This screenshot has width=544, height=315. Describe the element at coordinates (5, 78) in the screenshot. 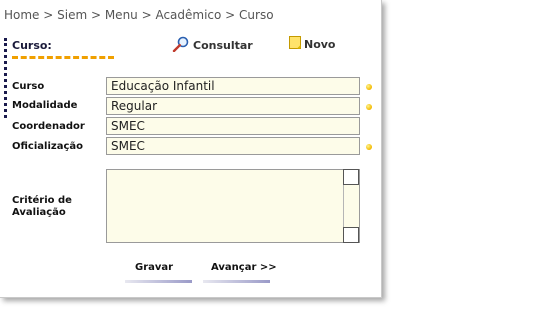

I see `section-divider` at that location.